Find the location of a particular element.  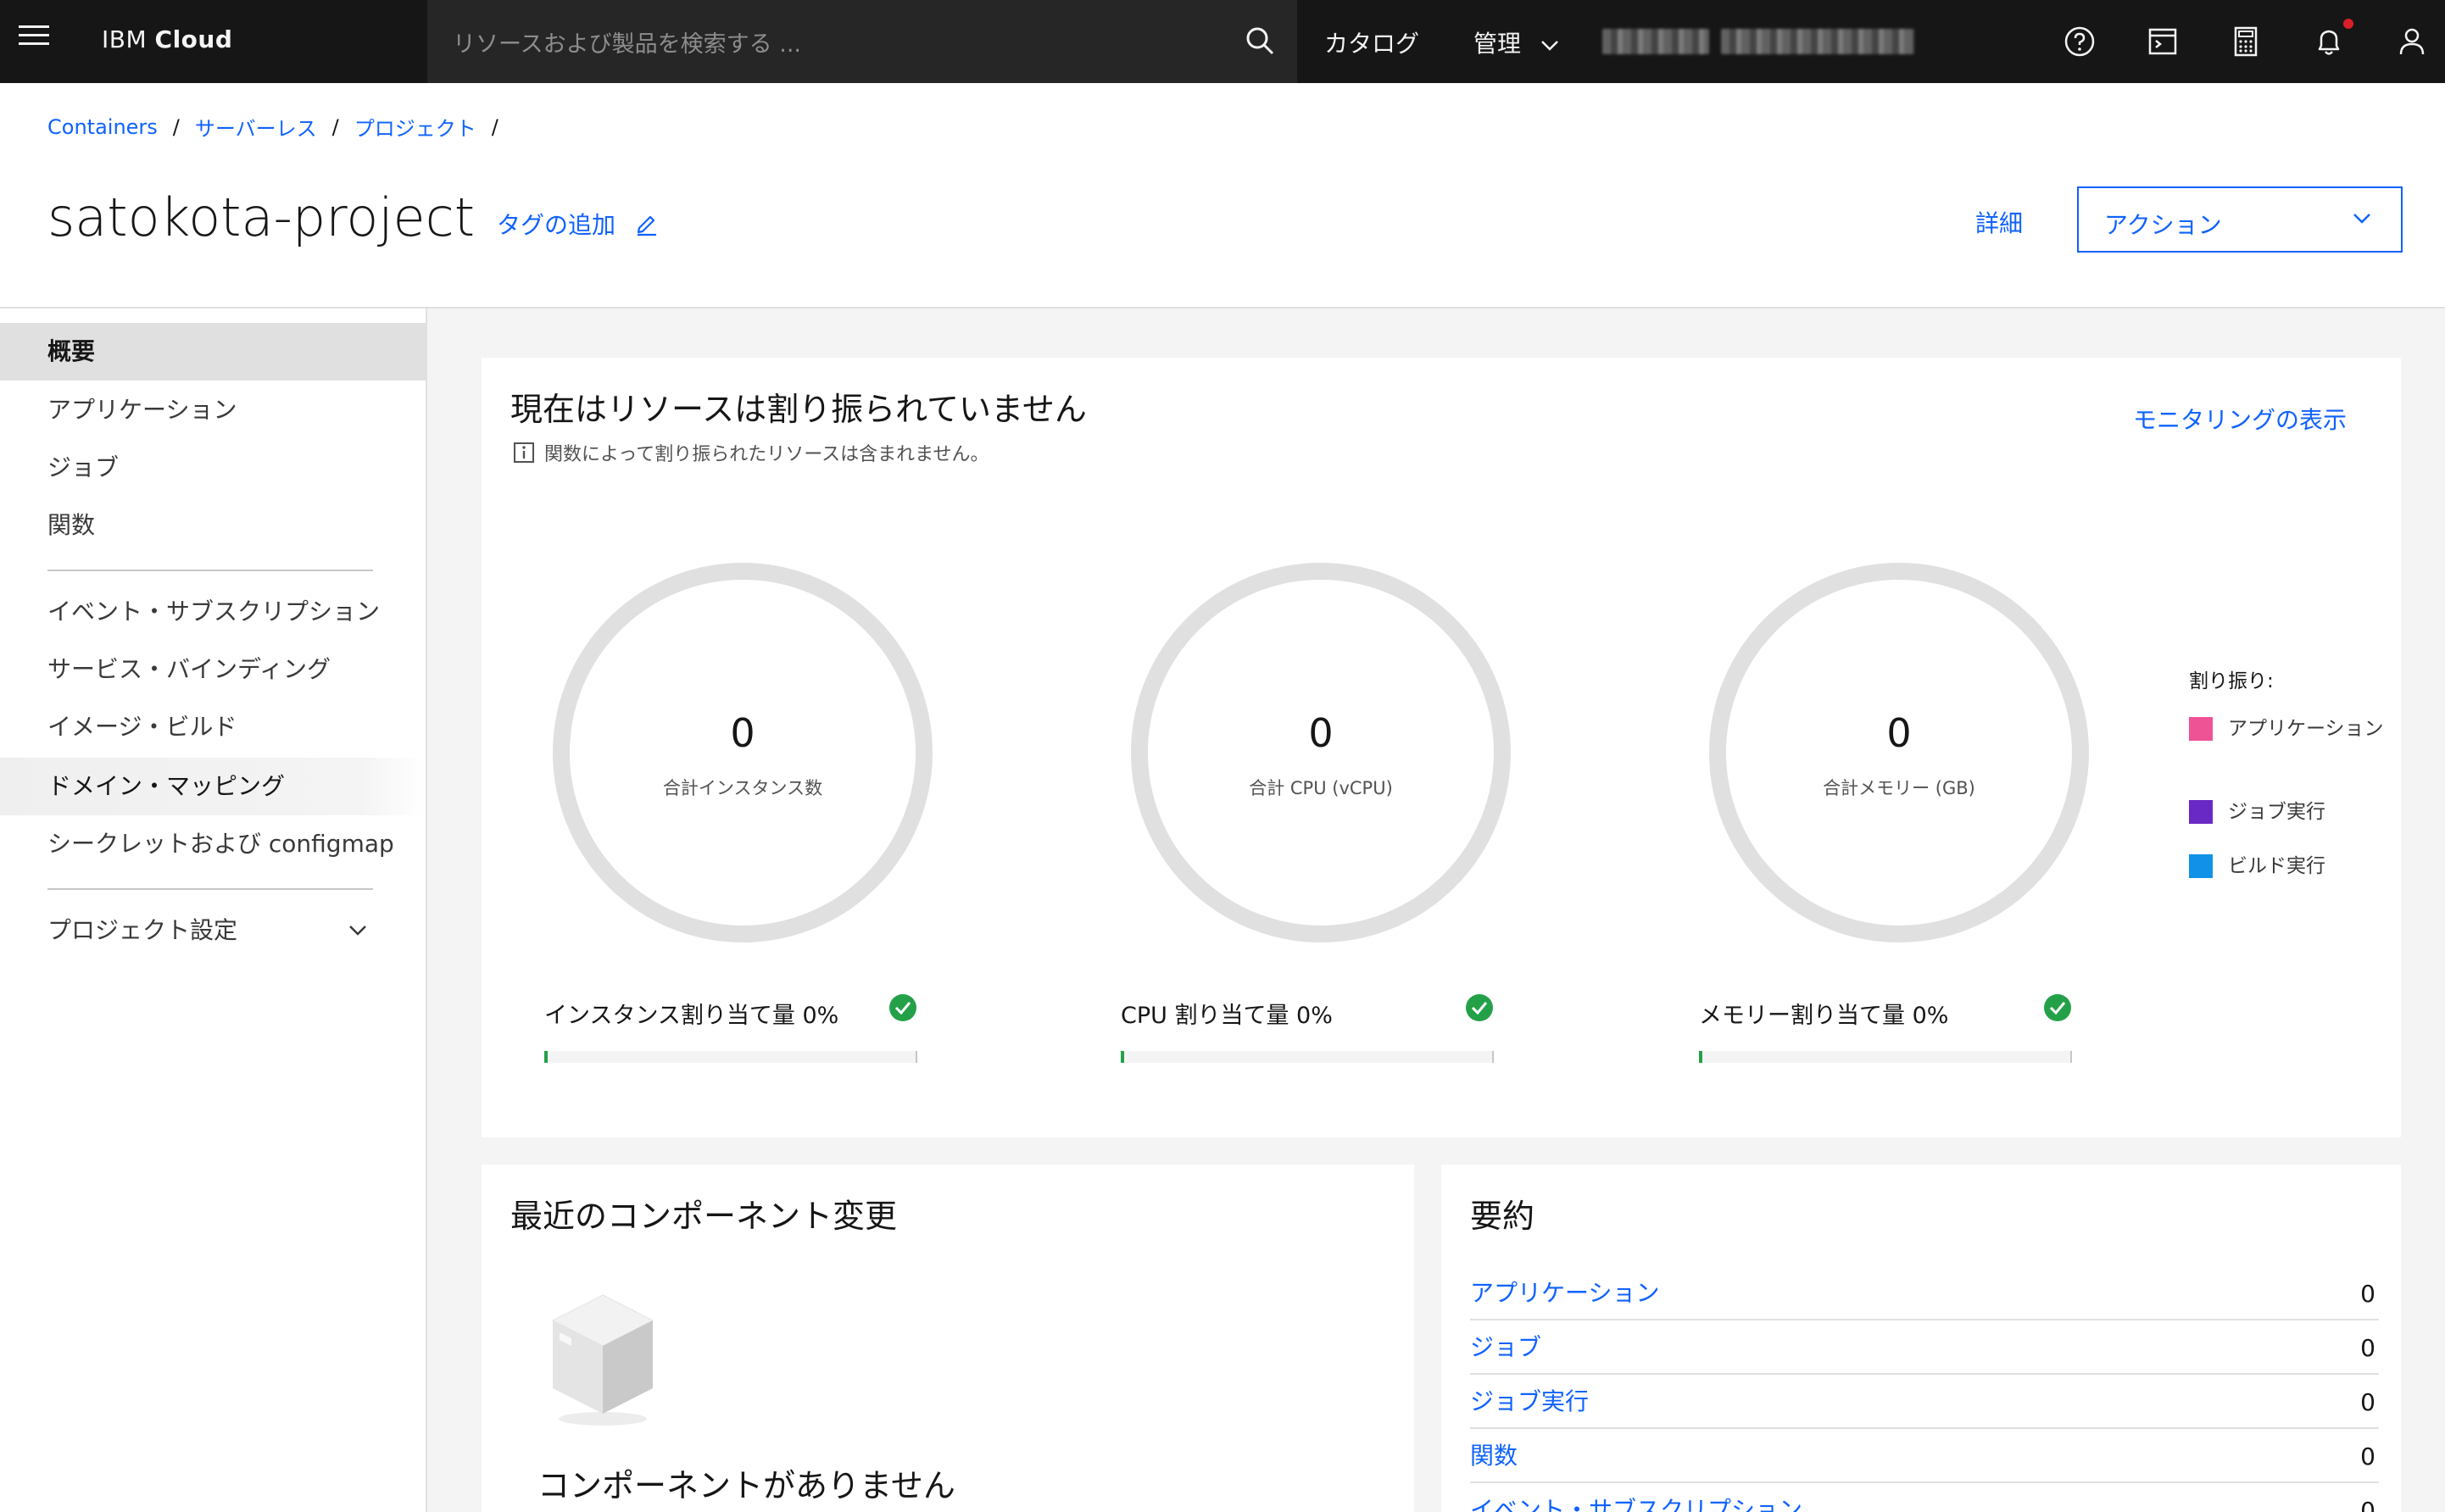

resource-note: 関数によって割り振られたリソースは含まれません。 is located at coordinates (750, 453).